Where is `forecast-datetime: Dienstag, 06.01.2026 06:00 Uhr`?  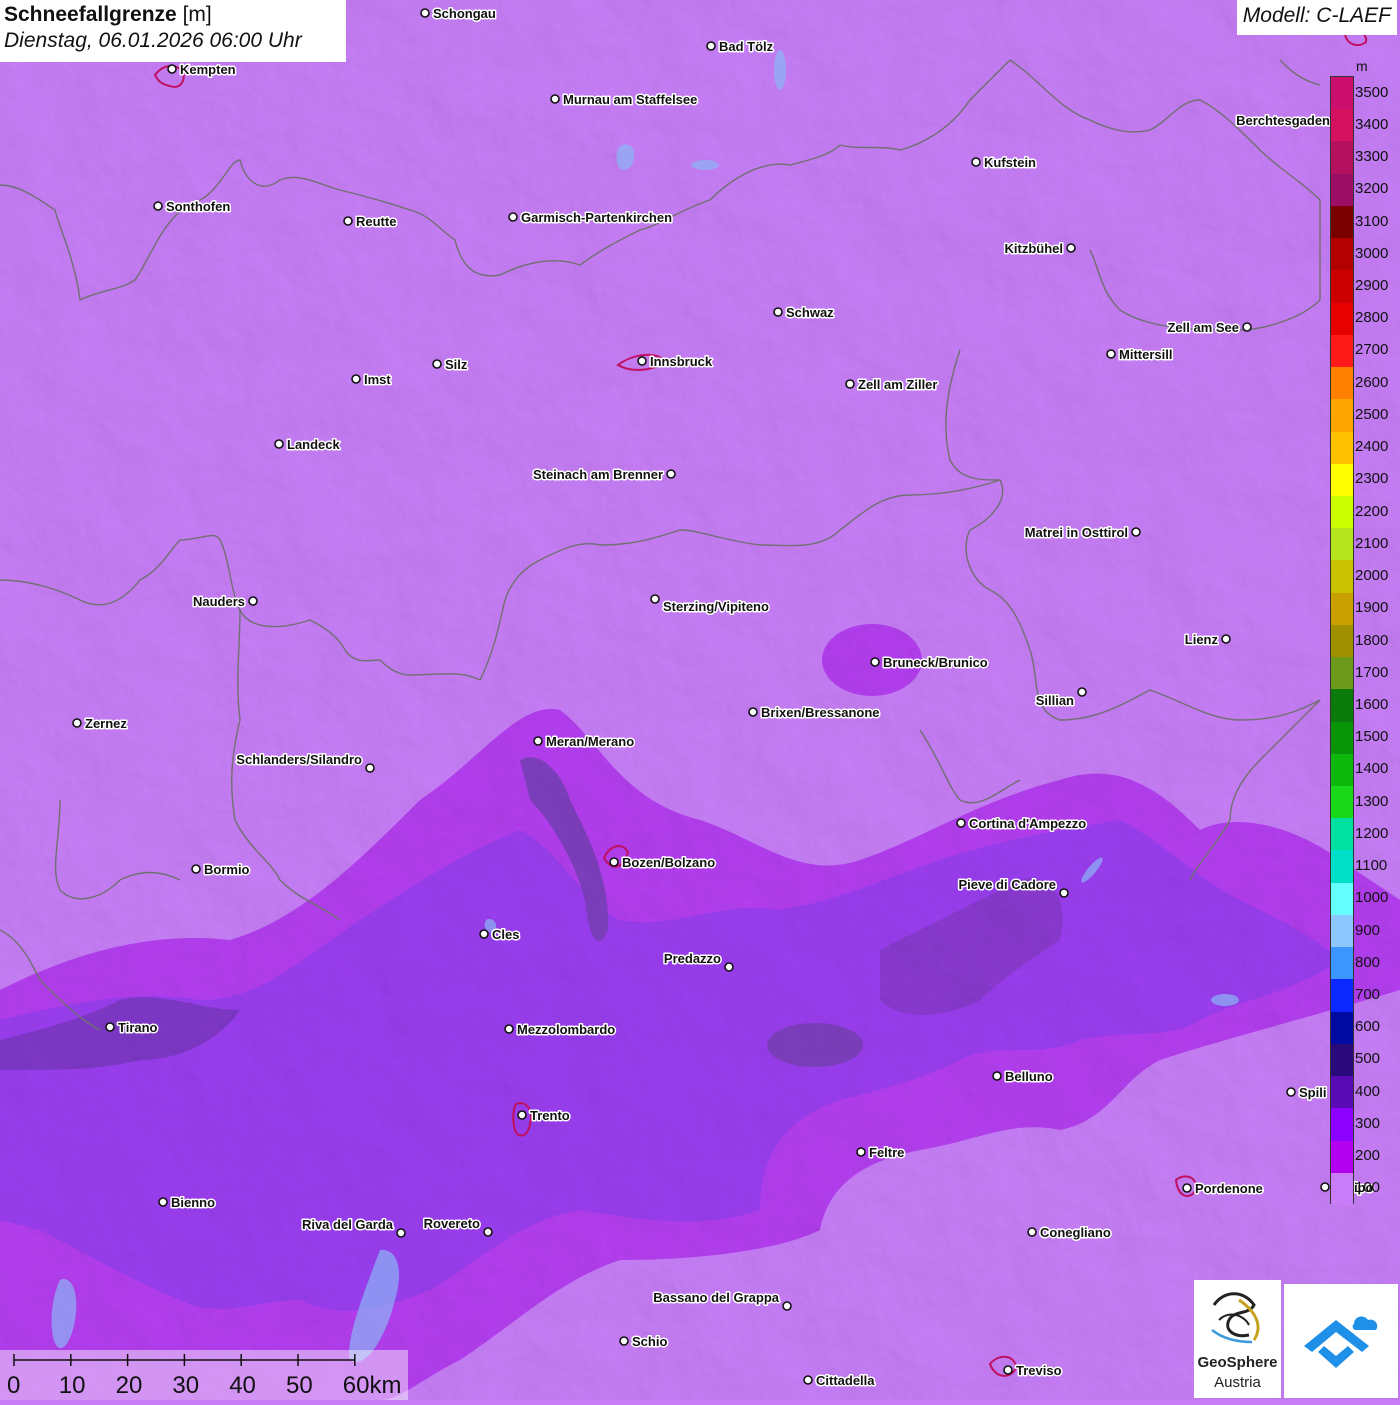
forecast-datetime: Dienstag, 06.01.2026 06:00 Uhr is located at coordinates (153, 40).